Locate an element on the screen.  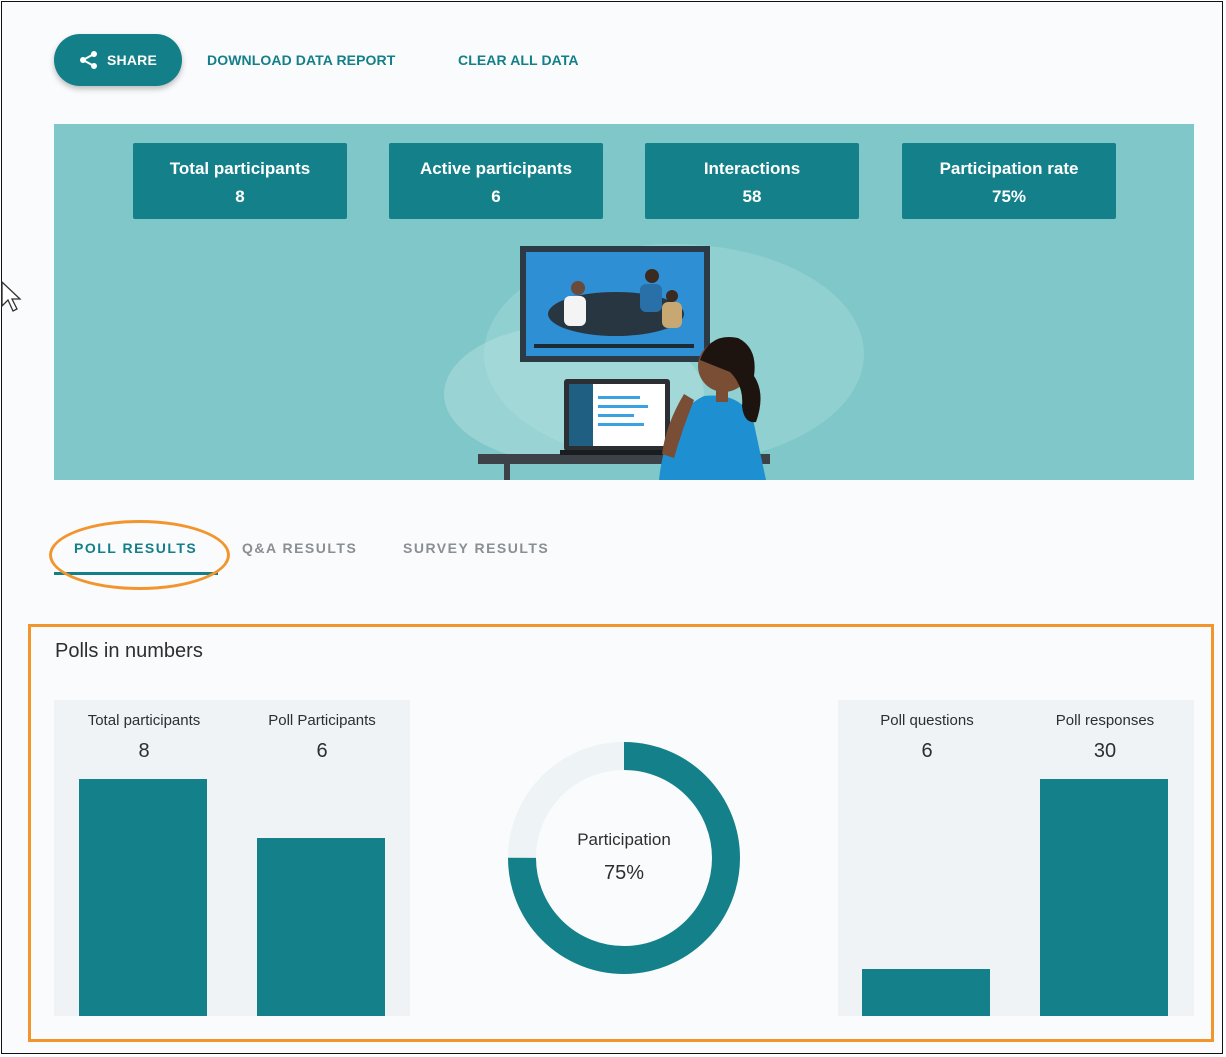
stat-label: Total participants is located at coordinates (240, 168).